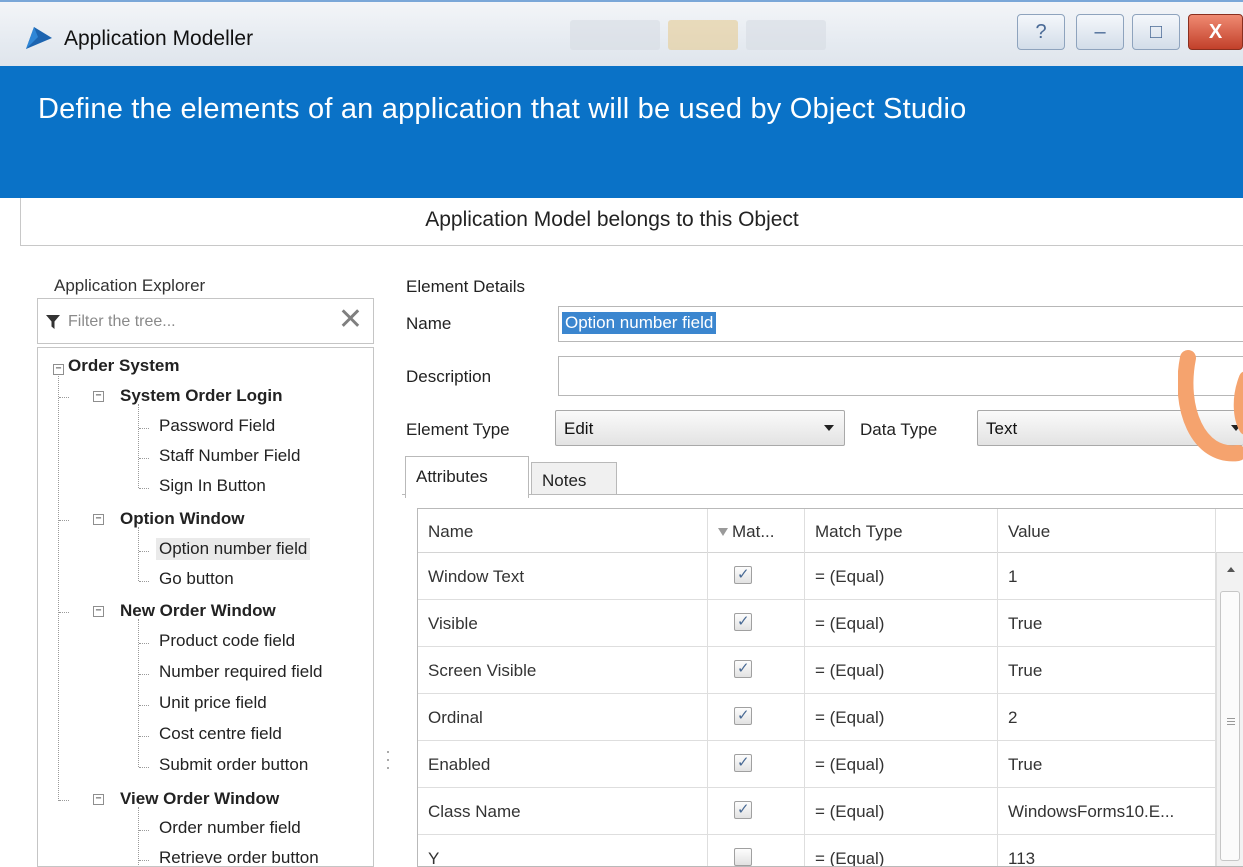 Image resolution: width=1243 pixels, height=867 pixels. What do you see at coordinates (1107, 717) in the screenshot?
I see `cell-value: 2` at bounding box center [1107, 717].